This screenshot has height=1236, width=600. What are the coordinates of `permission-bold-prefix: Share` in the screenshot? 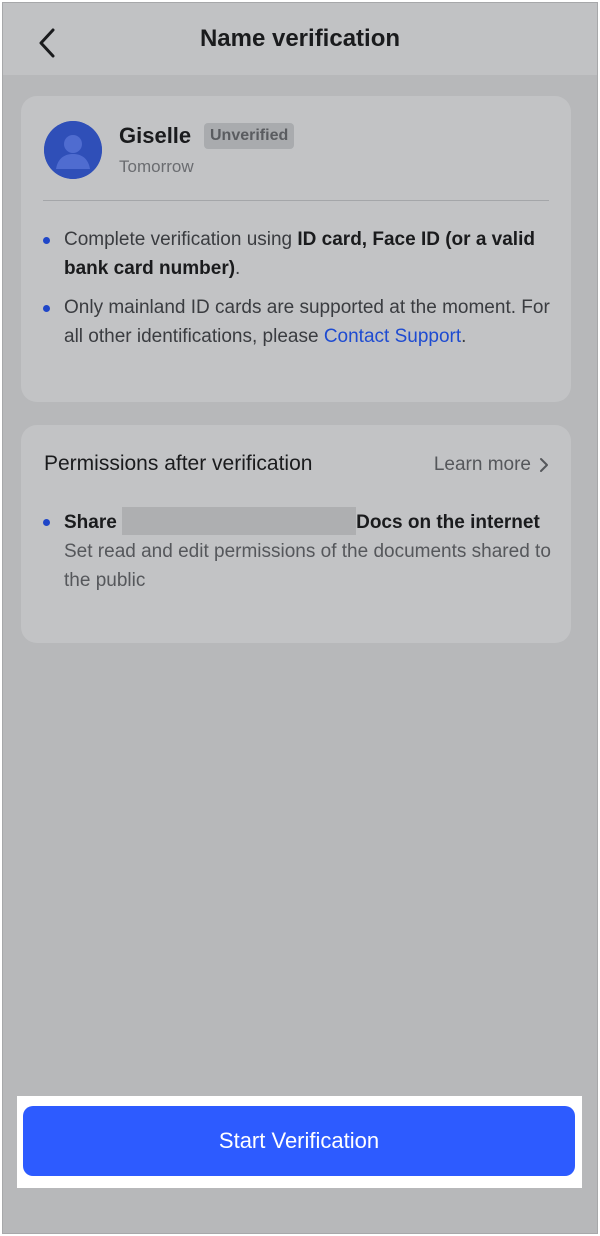 It's located at (90, 522).